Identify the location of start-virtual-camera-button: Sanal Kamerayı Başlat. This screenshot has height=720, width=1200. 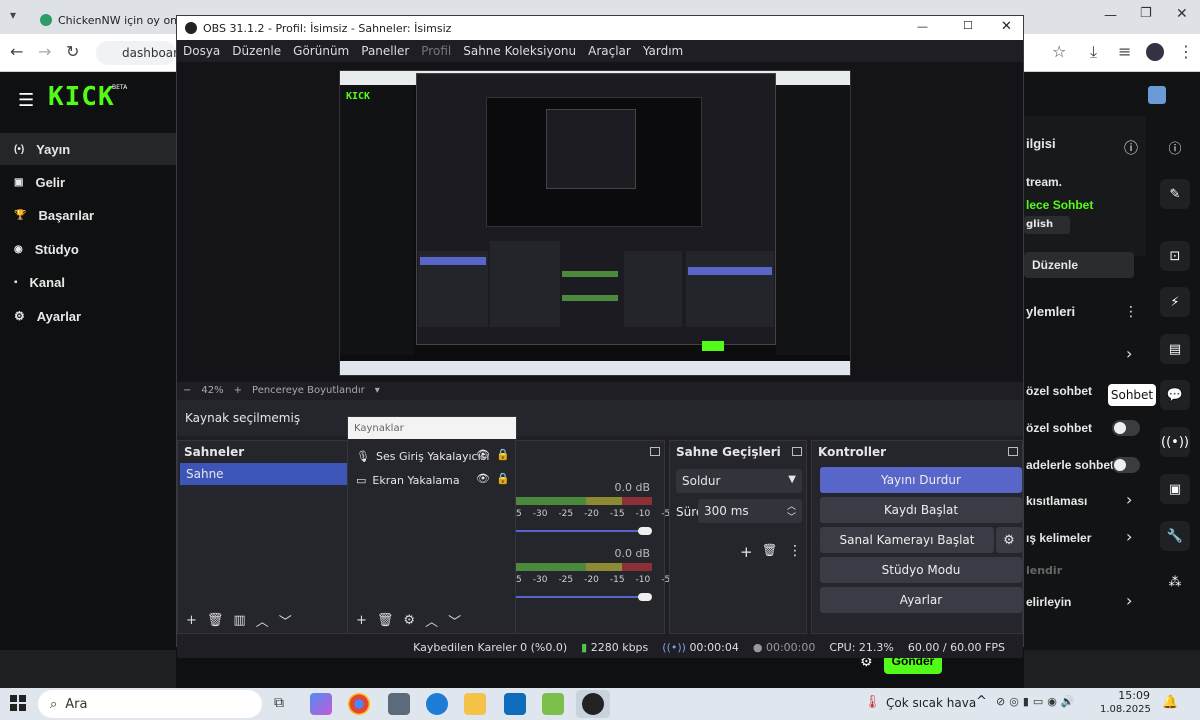
(907, 540).